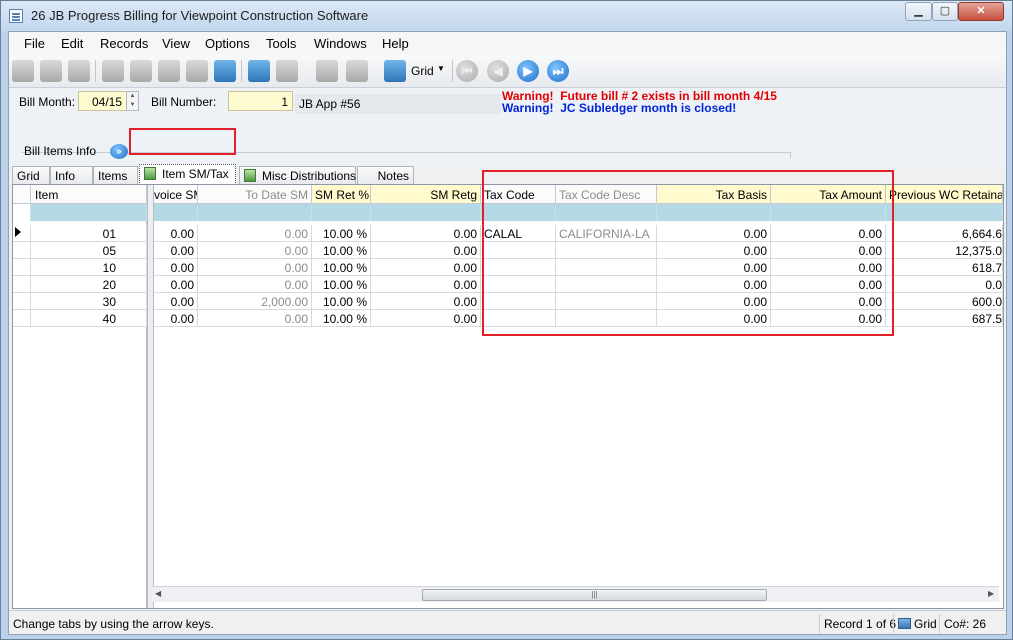  I want to click on previous-record-icon: ◀, so click(498, 71).